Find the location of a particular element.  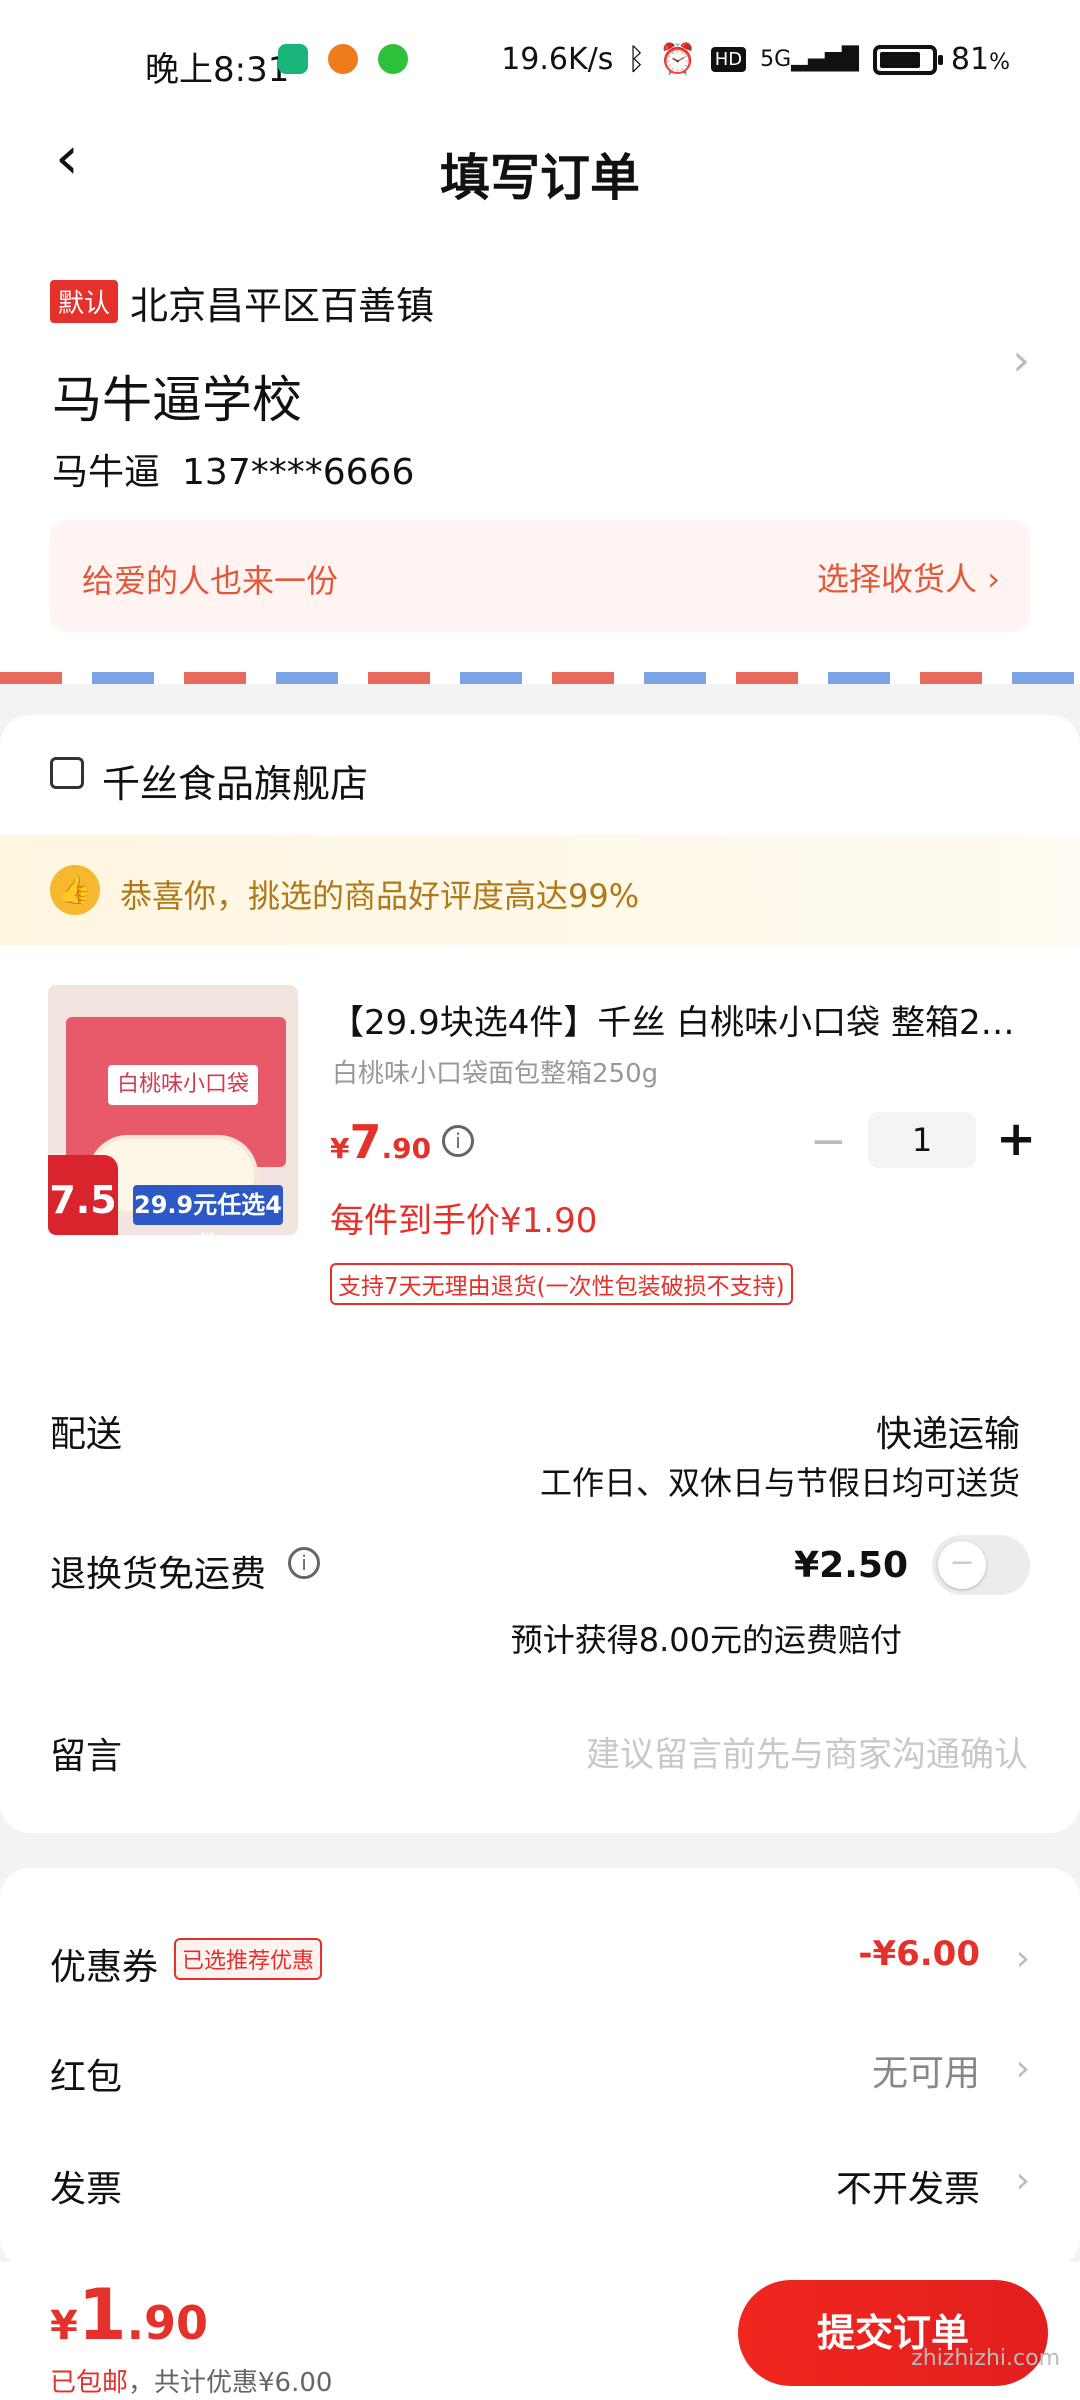

return-shipping-label: 退换货免运费 is located at coordinates (158, 1574).